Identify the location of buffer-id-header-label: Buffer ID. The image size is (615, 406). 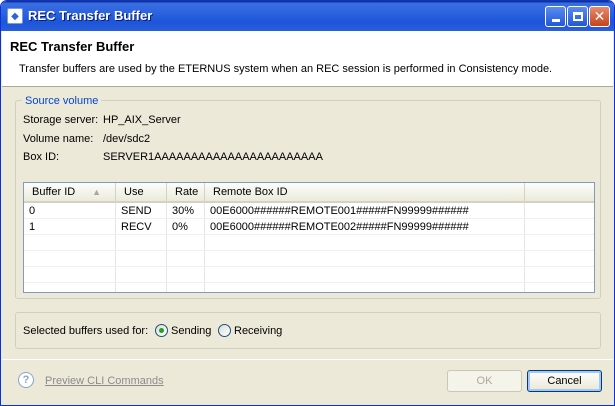
(54, 192).